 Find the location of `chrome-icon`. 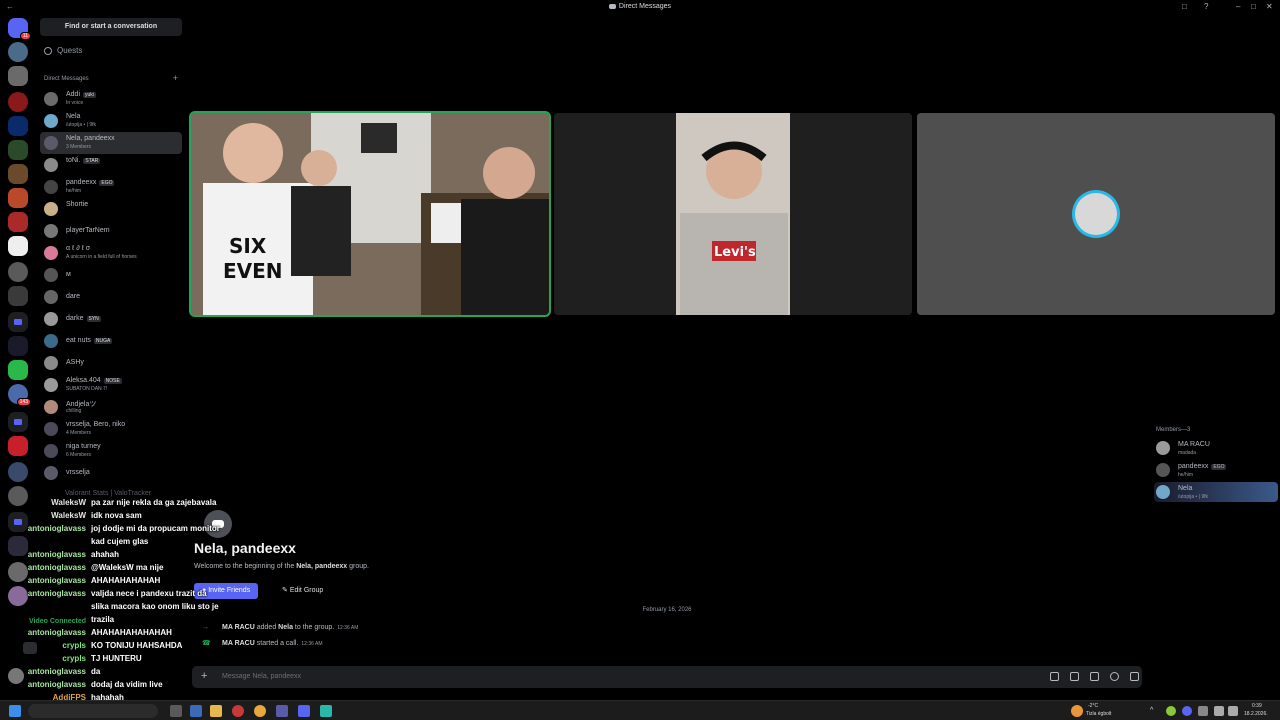

chrome-icon is located at coordinates (260, 711).